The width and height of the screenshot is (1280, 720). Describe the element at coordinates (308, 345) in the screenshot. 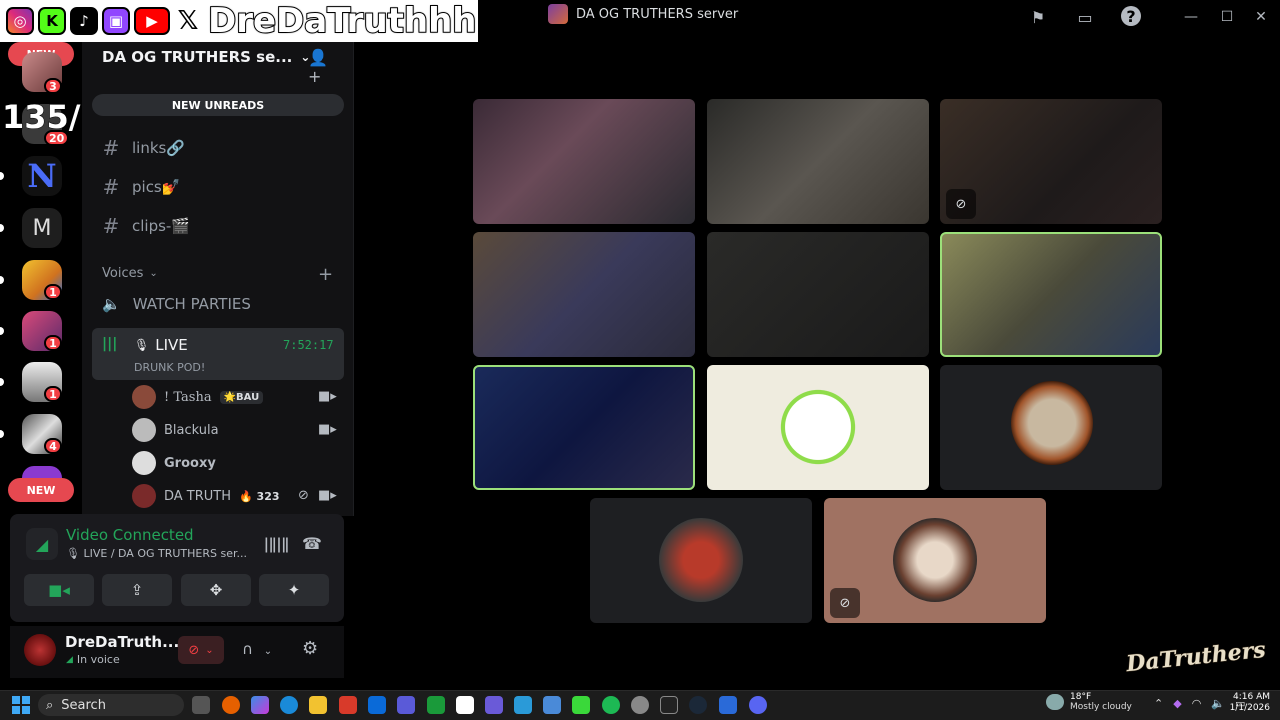

I see `live-duration: 7:52:17` at that location.